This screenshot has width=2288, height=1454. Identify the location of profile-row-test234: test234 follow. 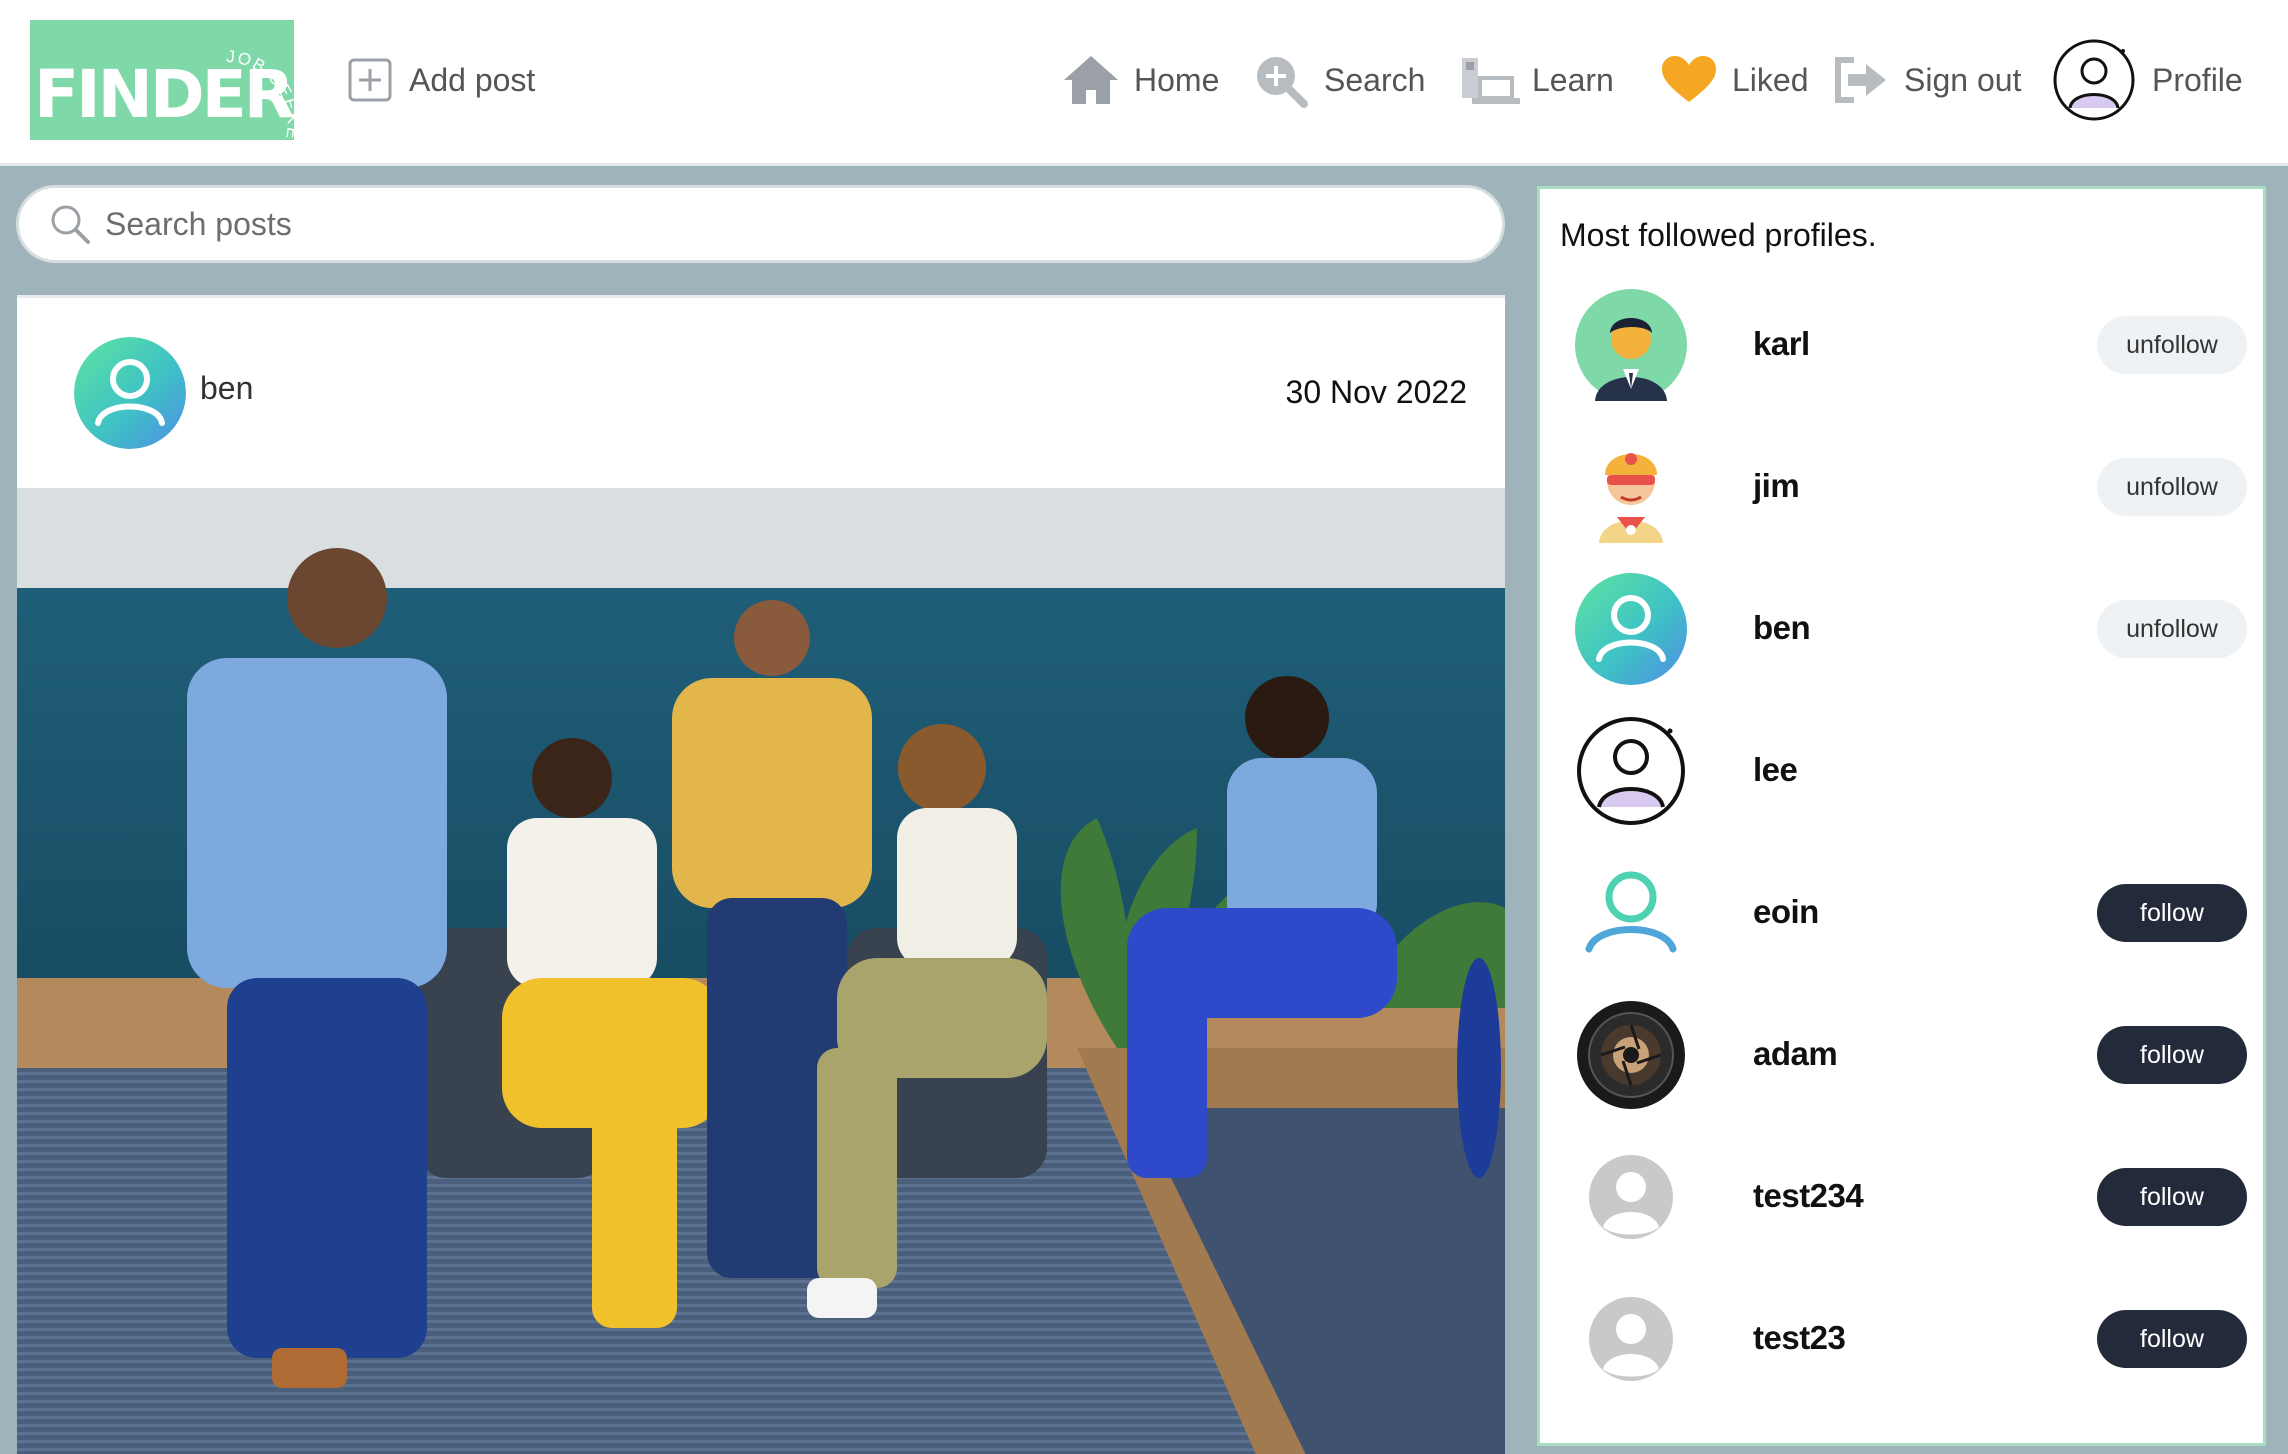
(1911, 1197).